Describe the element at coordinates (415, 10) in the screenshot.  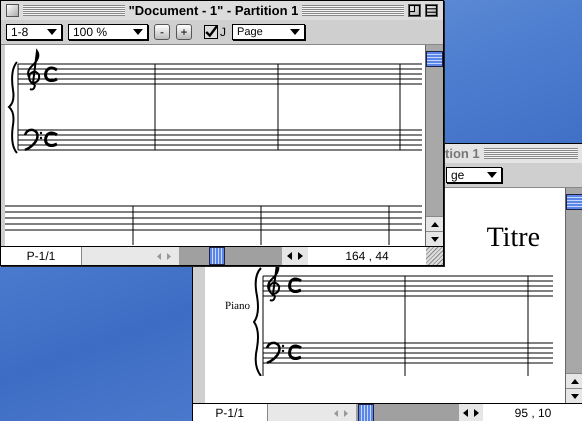
I see `zoom-button` at that location.